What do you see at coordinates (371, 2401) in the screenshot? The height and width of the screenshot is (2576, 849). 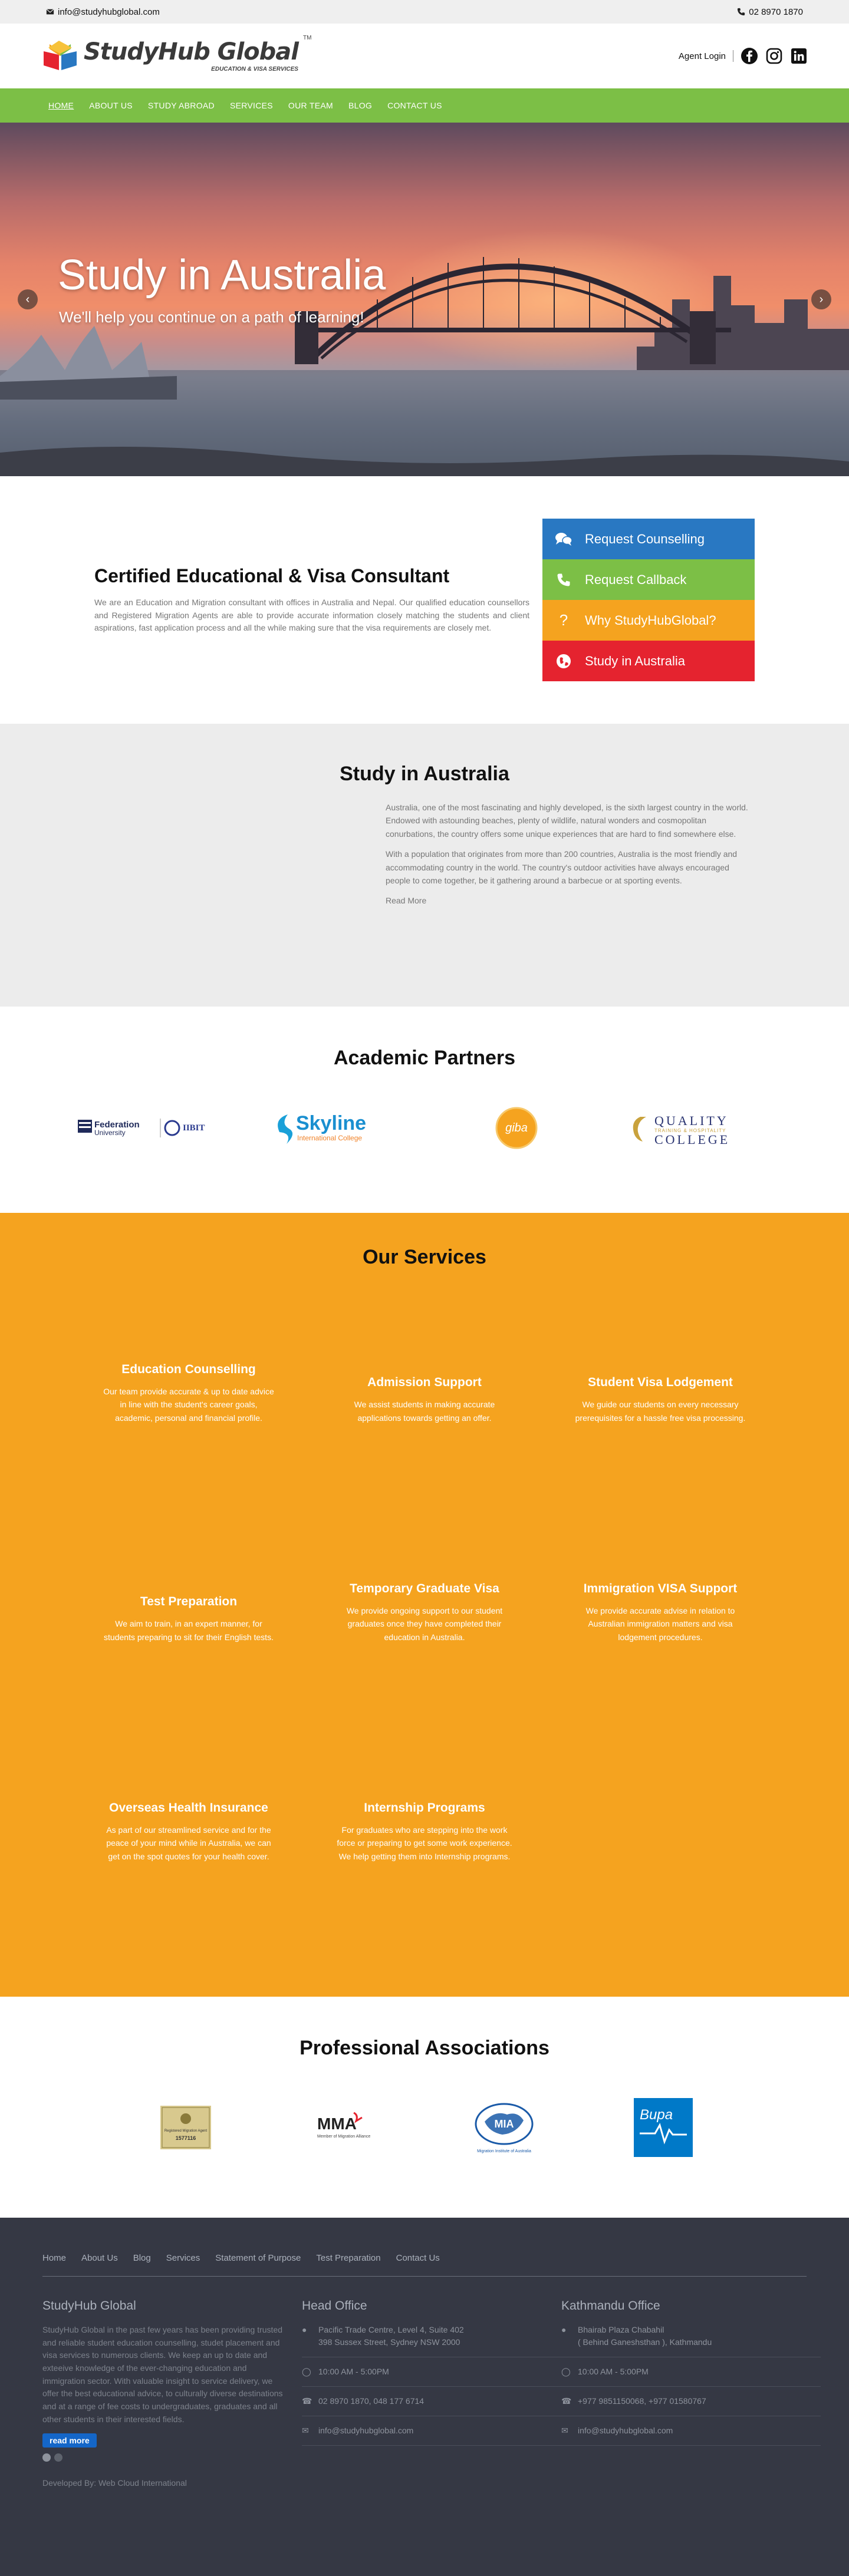 I see `head-office-phone: 02 8970 1870, 048 177 6714` at bounding box center [371, 2401].